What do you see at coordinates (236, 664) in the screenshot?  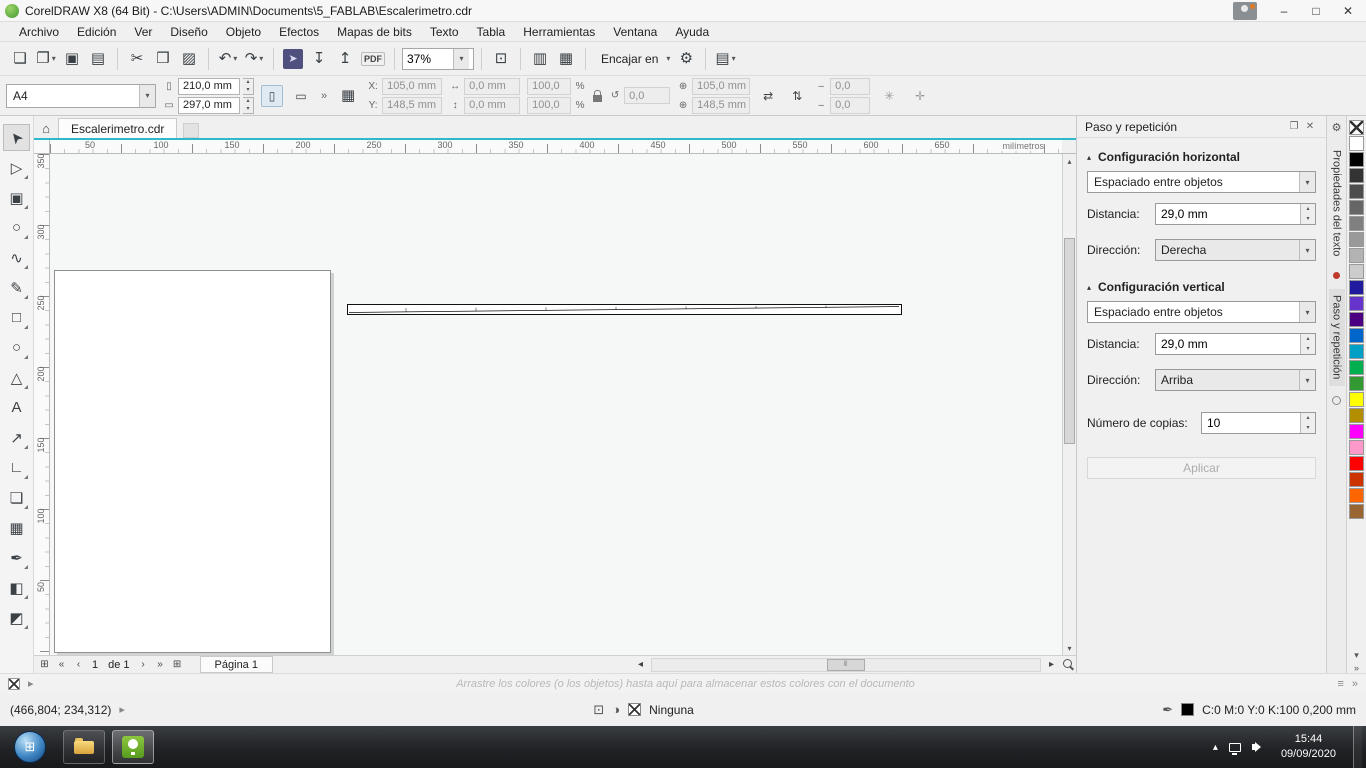 I see `page-tab: Página 1` at bounding box center [236, 664].